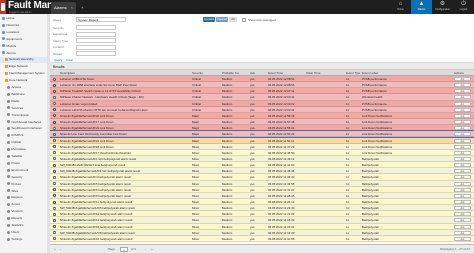  I want to click on sidebar-item: Zones, so click(25, 204).